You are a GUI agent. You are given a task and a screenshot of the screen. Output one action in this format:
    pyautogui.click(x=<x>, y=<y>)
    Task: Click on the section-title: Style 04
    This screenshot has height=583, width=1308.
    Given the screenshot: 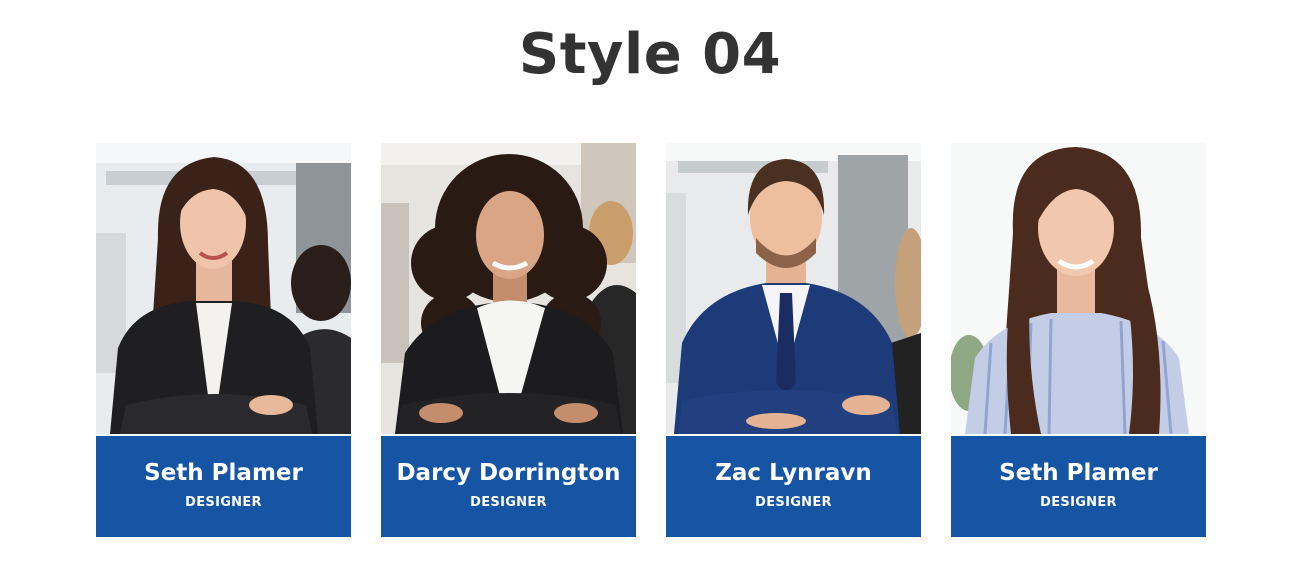 What is the action you would take?
    pyautogui.click(x=650, y=54)
    